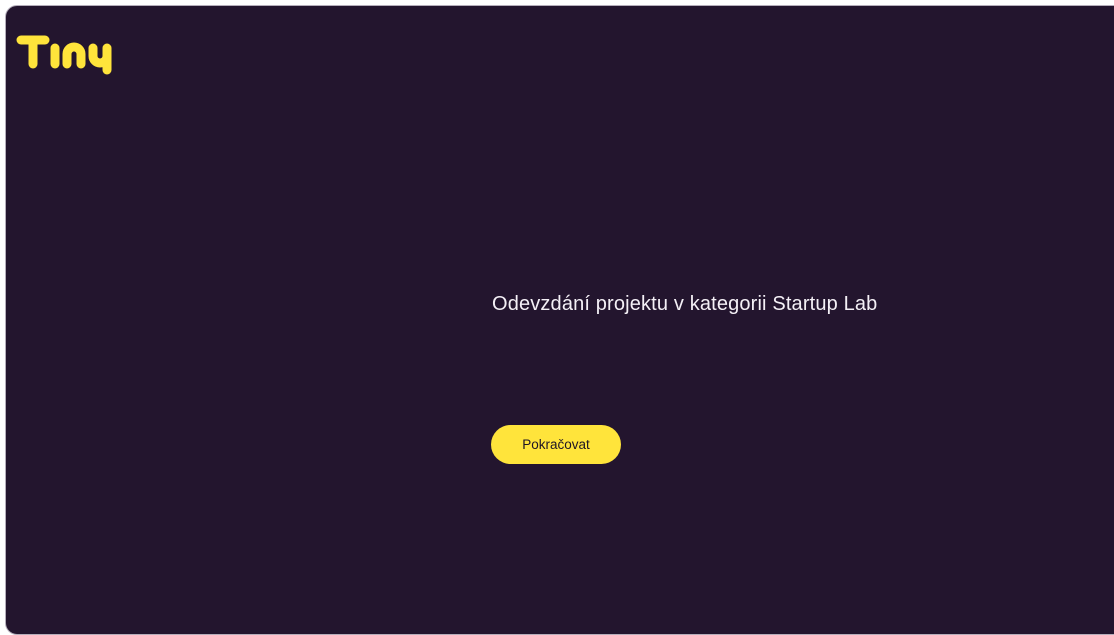 Image resolution: width=1114 pixels, height=635 pixels. Describe the element at coordinates (556, 444) in the screenshot. I see `continue-button: Pokračovat` at that location.